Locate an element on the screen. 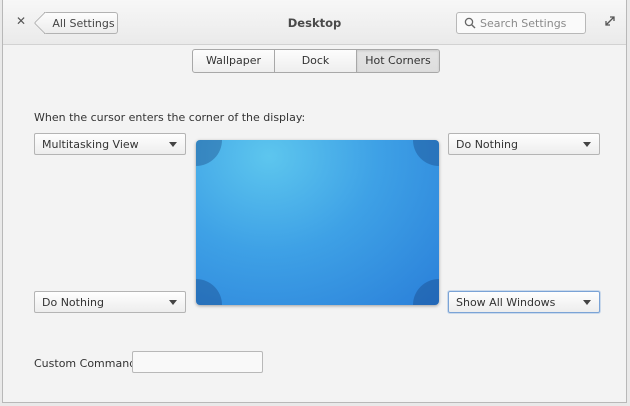 This screenshot has height=406, width=630. back-button-label: All Settings is located at coordinates (83, 23).